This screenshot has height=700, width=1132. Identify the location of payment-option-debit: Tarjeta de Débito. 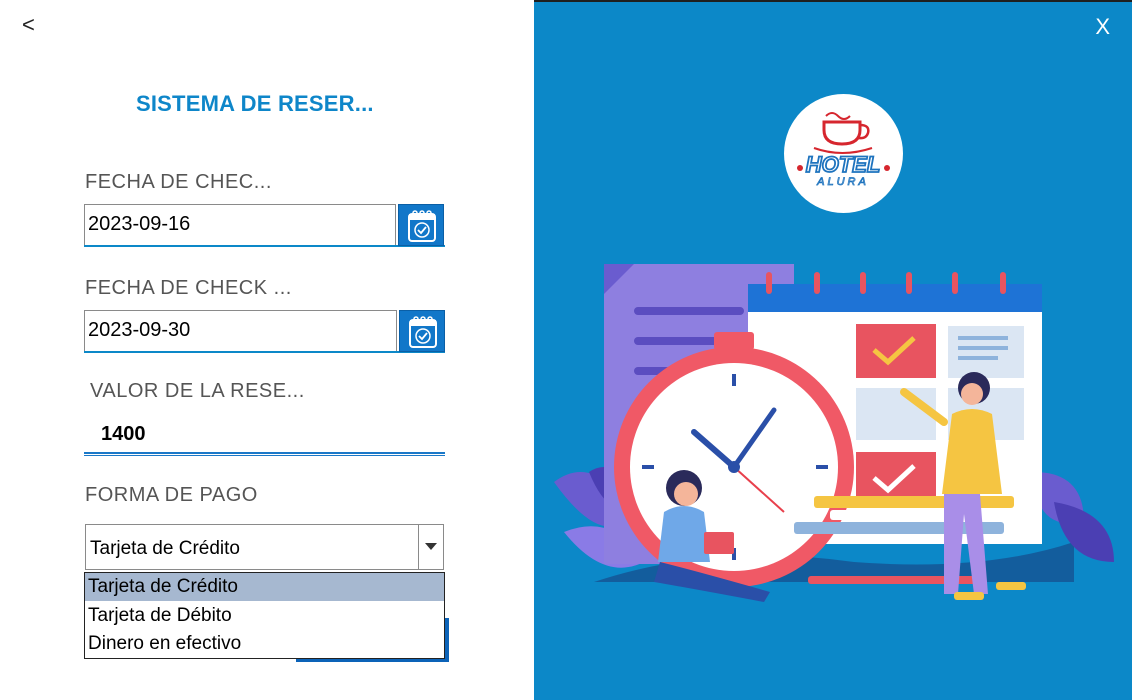
(264, 616).